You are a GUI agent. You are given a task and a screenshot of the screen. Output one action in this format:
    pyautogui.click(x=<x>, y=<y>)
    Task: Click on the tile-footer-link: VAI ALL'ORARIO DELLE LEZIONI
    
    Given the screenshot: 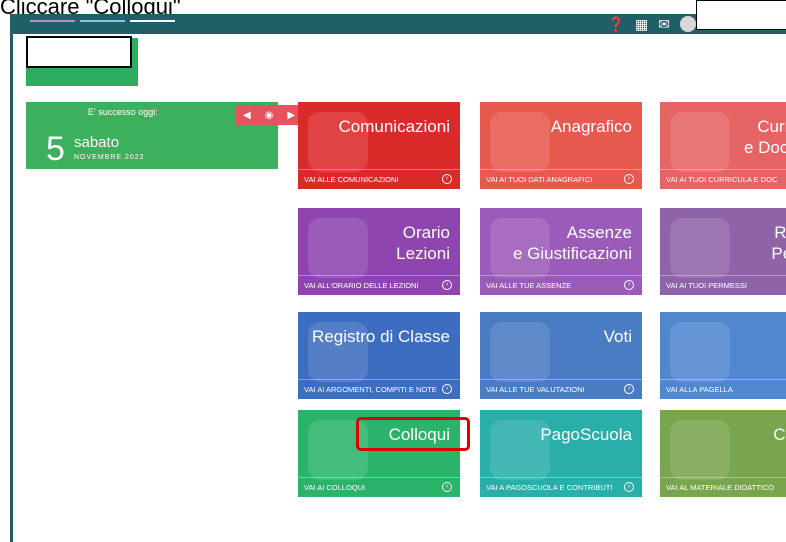 What is the action you would take?
    pyautogui.click(x=379, y=285)
    